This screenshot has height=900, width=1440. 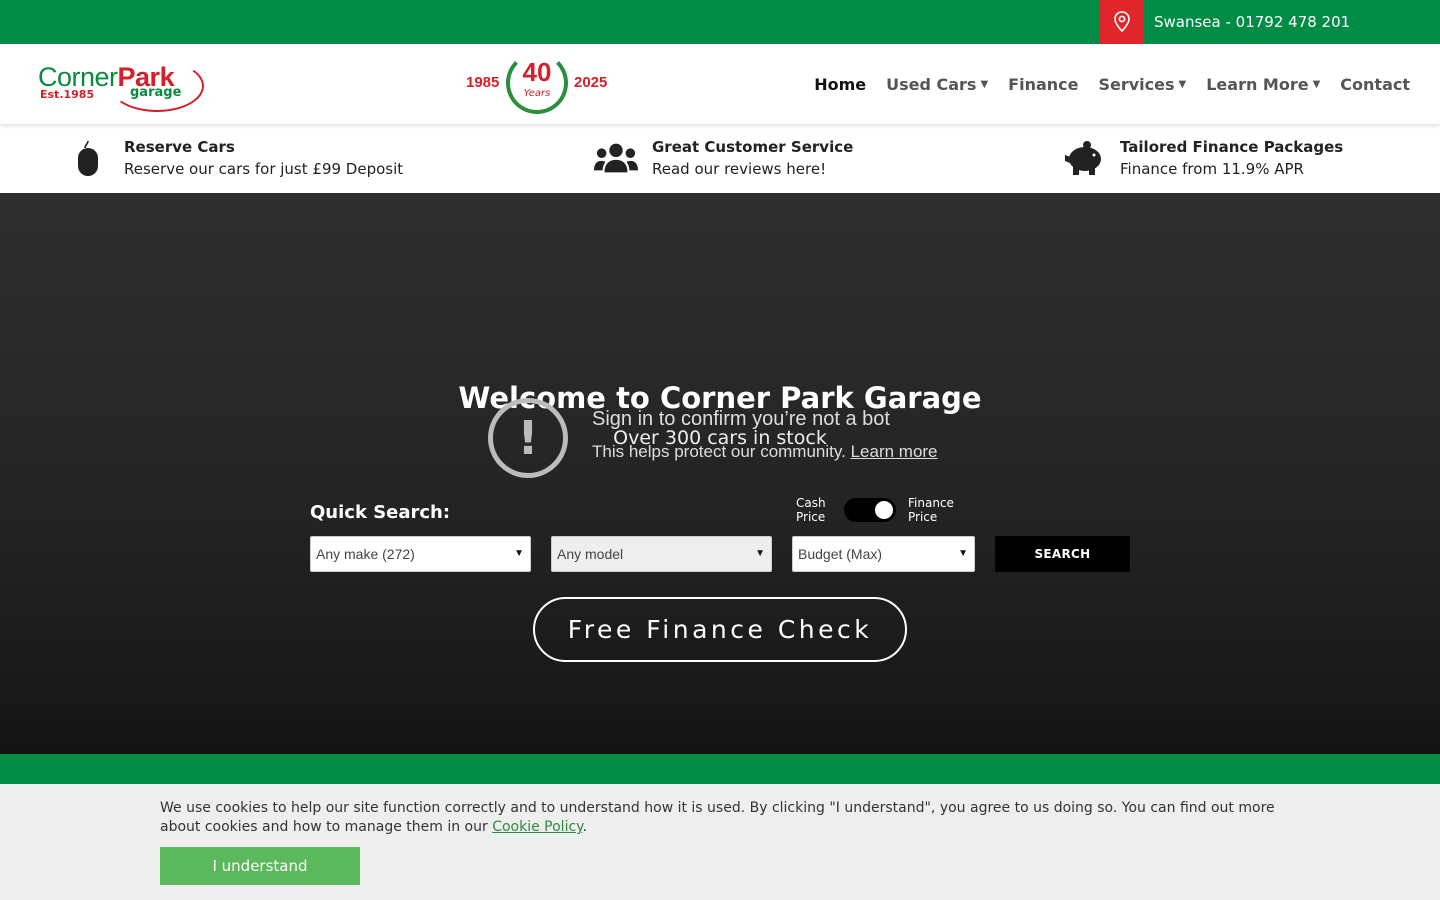 What do you see at coordinates (591, 82) in the screenshot?
I see `anniversary-year-end: 2025` at bounding box center [591, 82].